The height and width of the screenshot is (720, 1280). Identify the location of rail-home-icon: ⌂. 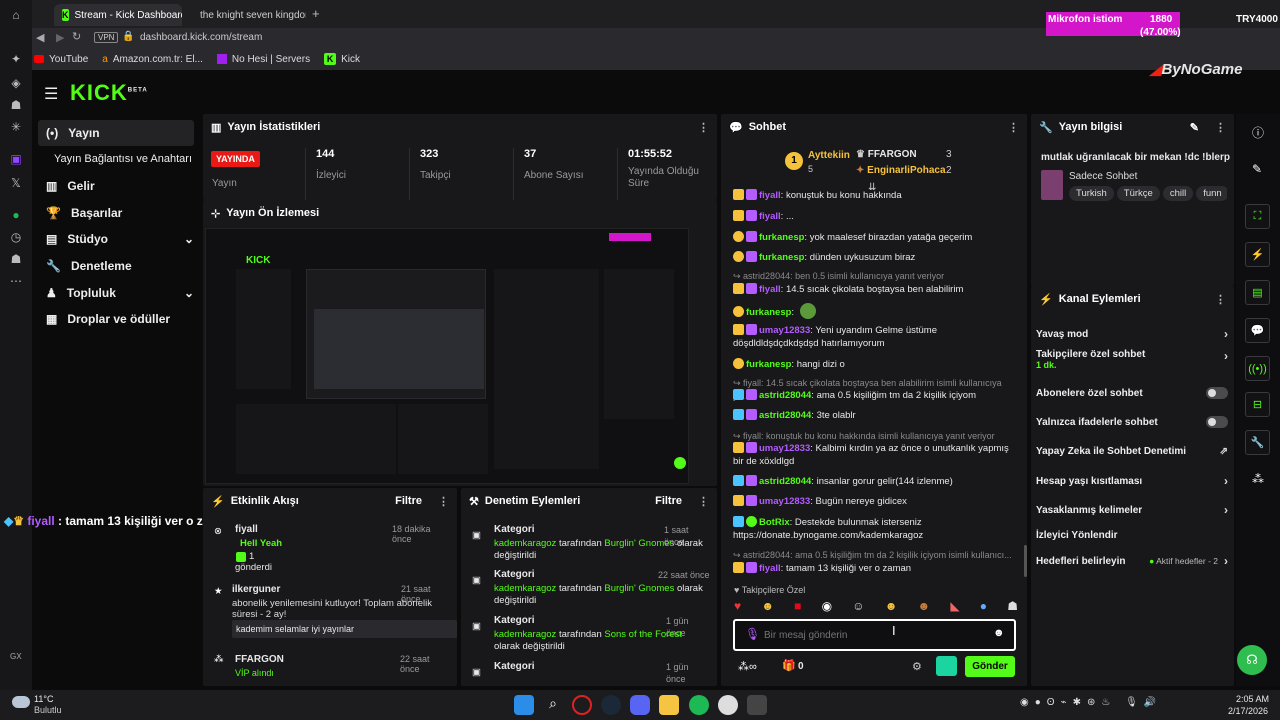
(16, 16).